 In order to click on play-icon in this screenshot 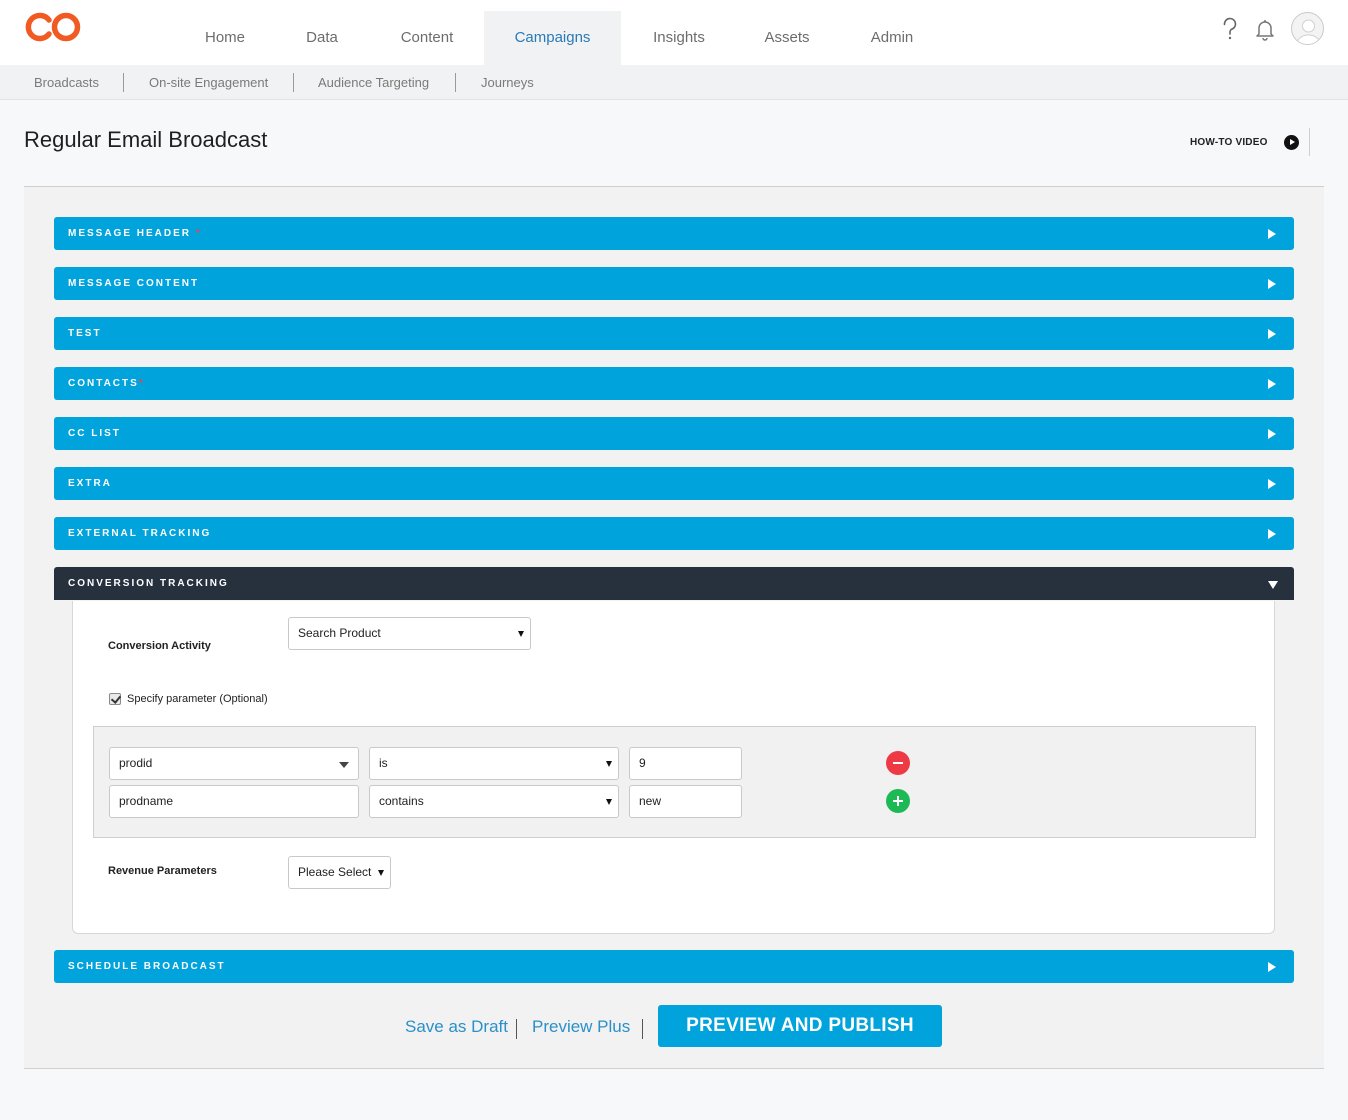, I will do `click(1291, 142)`.